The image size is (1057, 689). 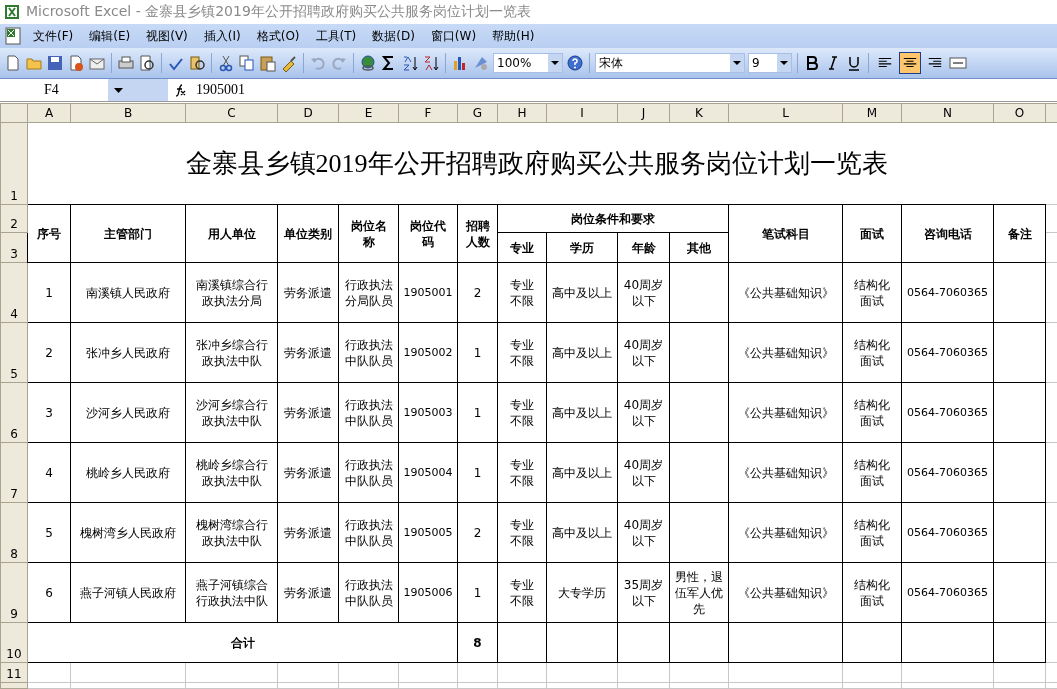 What do you see at coordinates (428, 412) in the screenshot?
I see `table-cell: 1905003` at bounding box center [428, 412].